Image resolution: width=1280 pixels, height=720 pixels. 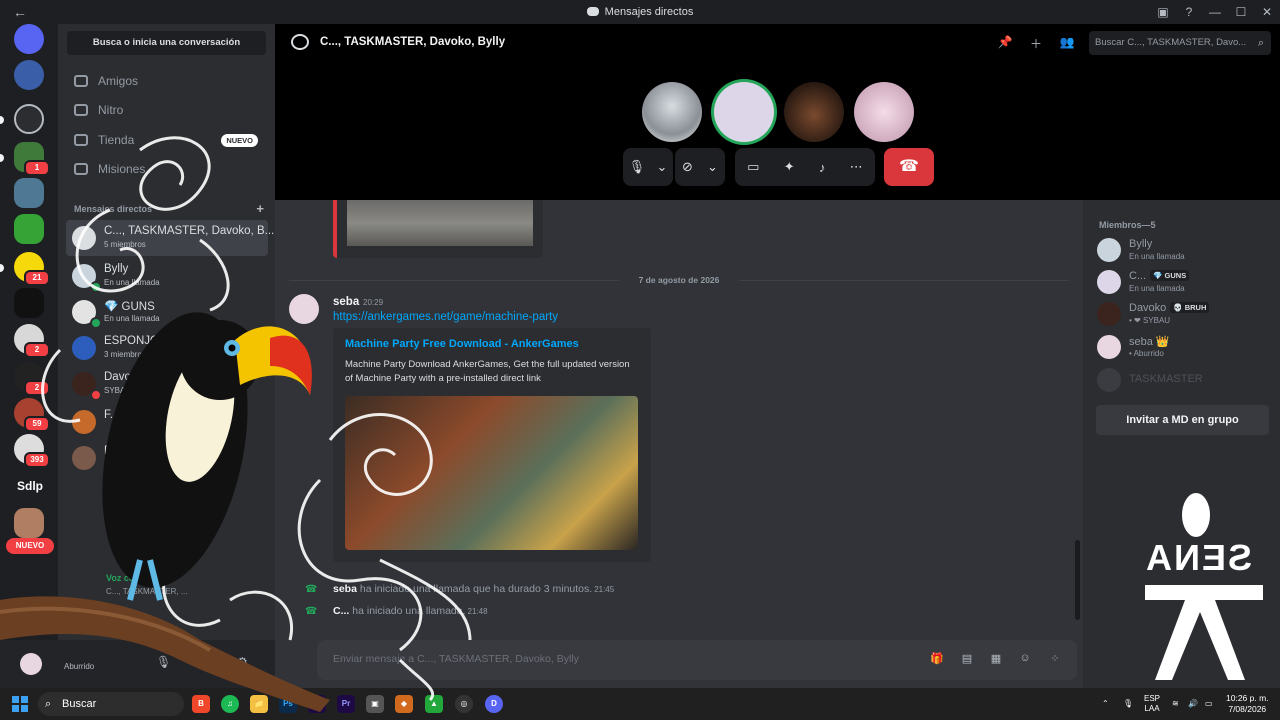 I want to click on store-icon: ▣, so click(x=375, y=704).